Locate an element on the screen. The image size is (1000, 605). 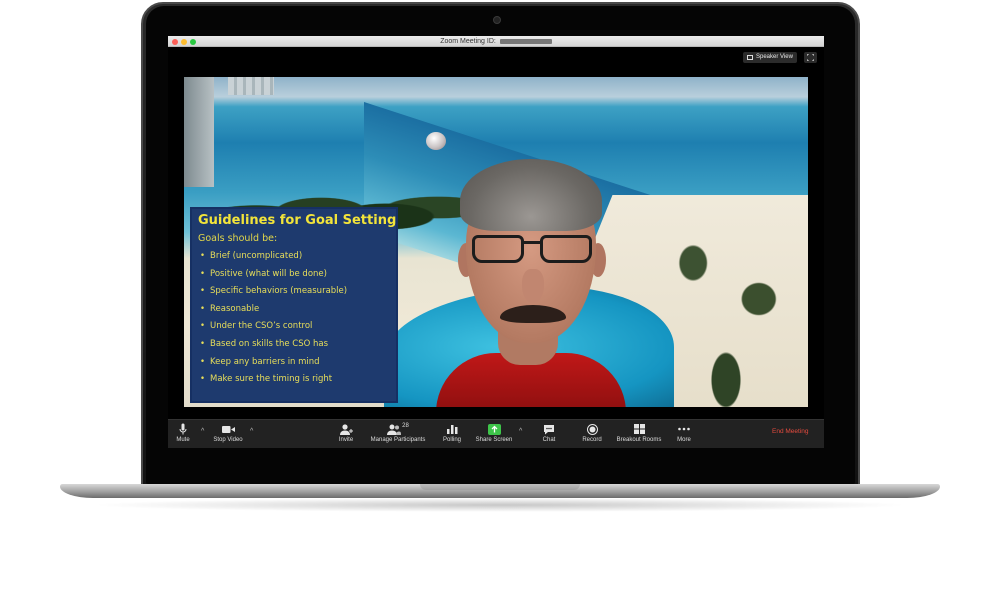
presenter-hair is located at coordinates (531, 195).